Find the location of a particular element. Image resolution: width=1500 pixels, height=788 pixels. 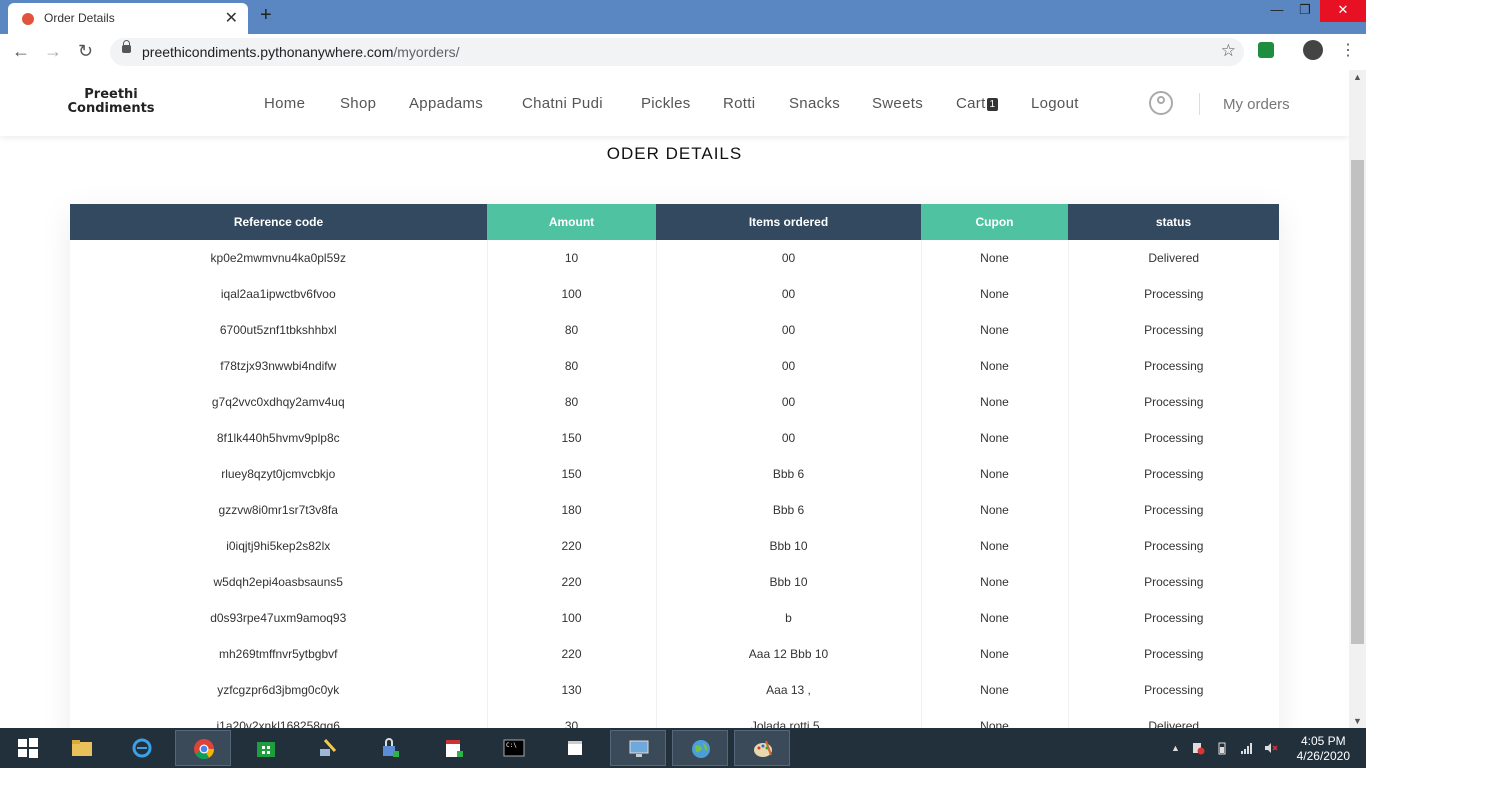

menu-chatni-pudi: Chatni Pudi is located at coordinates (562, 103).